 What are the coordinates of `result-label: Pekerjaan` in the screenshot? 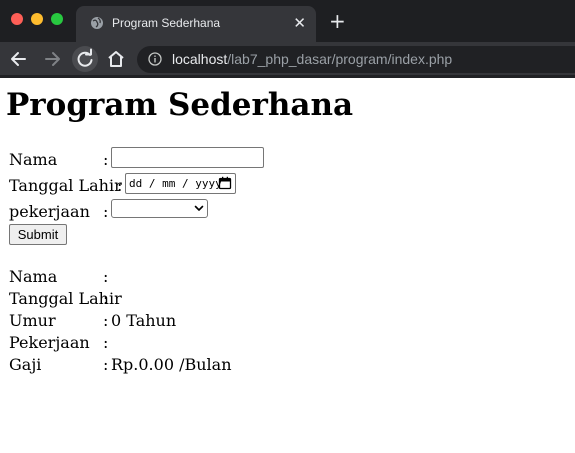 It's located at (49, 342).